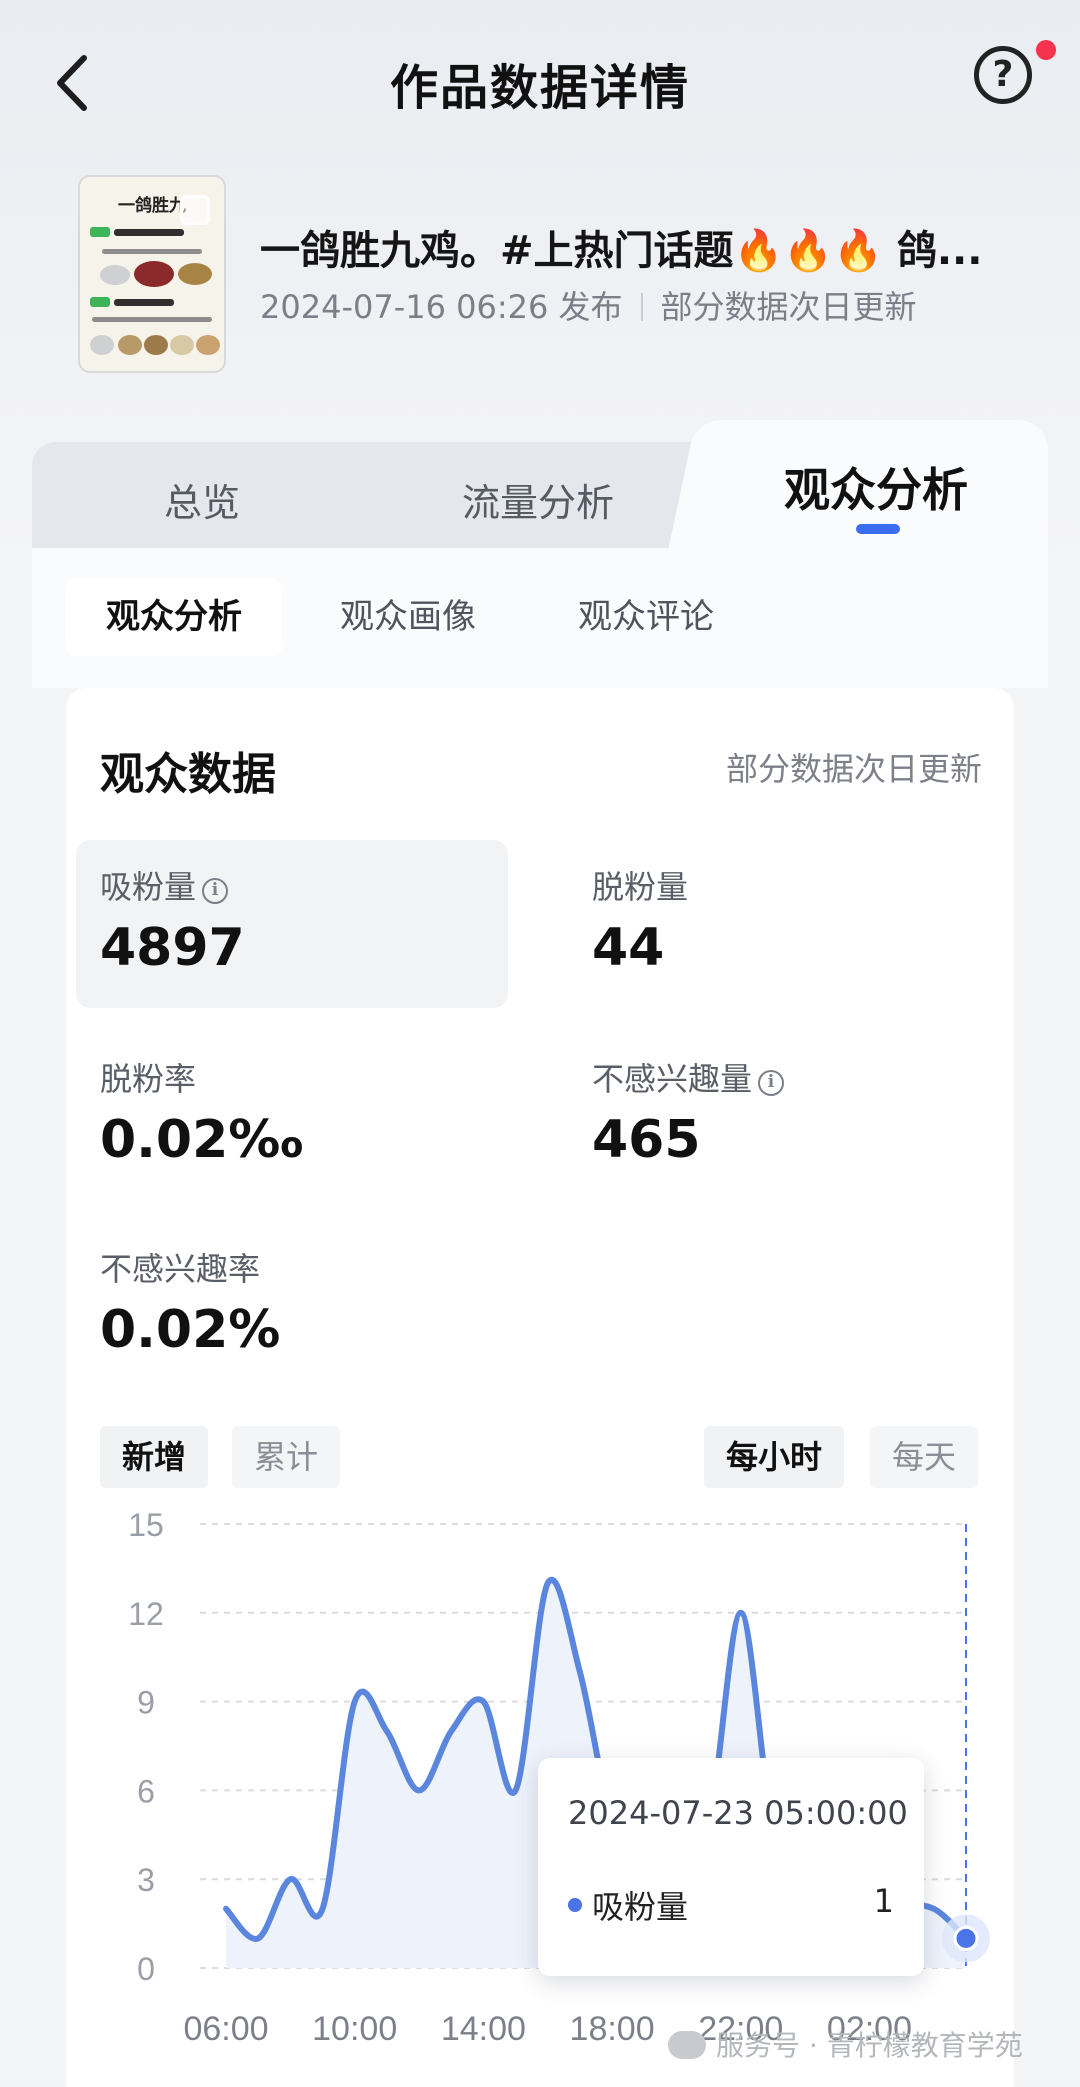 Image resolution: width=1080 pixels, height=2087 pixels. I want to click on stat-unfollow-rate: 脱粉率 0.02‰, so click(292, 1116).